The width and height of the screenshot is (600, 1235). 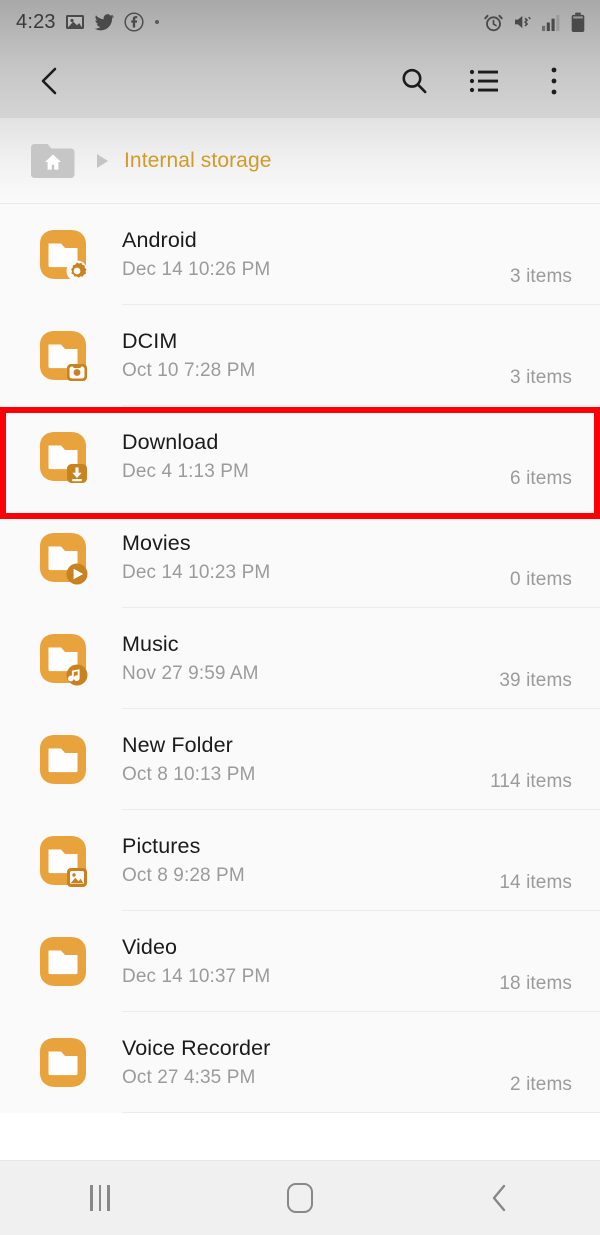 I want to click on list-item: Video Dec 14 10:37 PM 18 items, so click(x=300, y=961).